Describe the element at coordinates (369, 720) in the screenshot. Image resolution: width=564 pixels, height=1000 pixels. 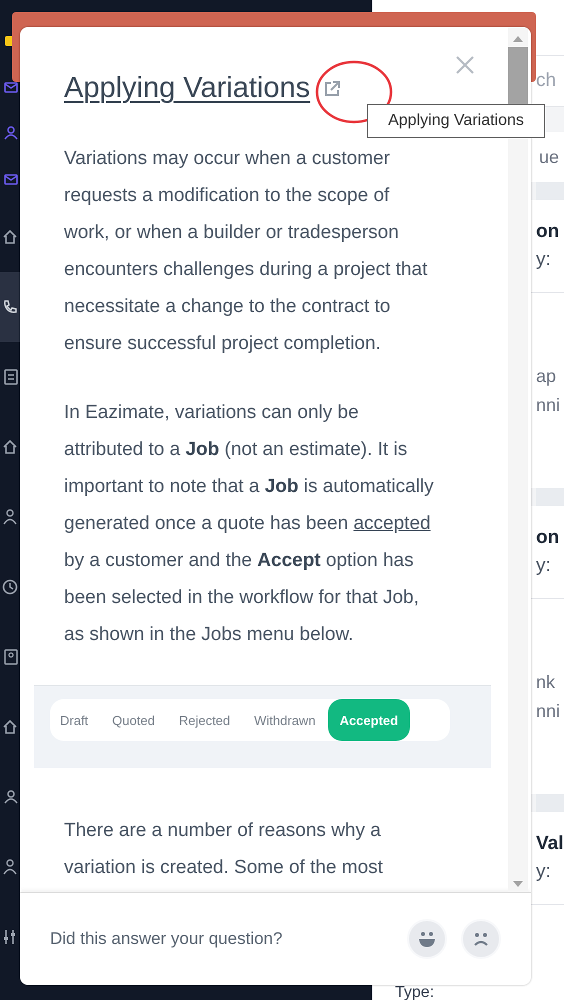
I see `status-tab: Accepted` at that location.